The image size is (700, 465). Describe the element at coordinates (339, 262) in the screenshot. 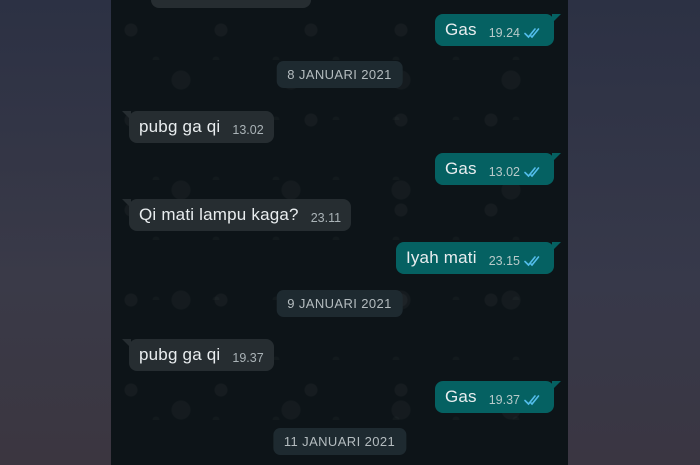

I see `message-row: Iyah mati 23.15` at that location.